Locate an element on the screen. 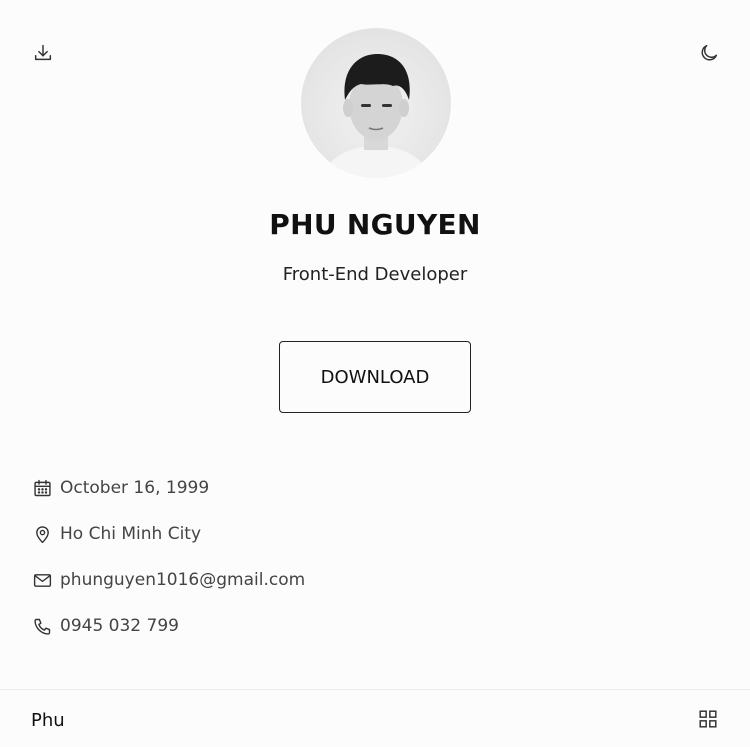 The height and width of the screenshot is (747, 750). profile-name: PHU NGUYEN is located at coordinates (375, 224).